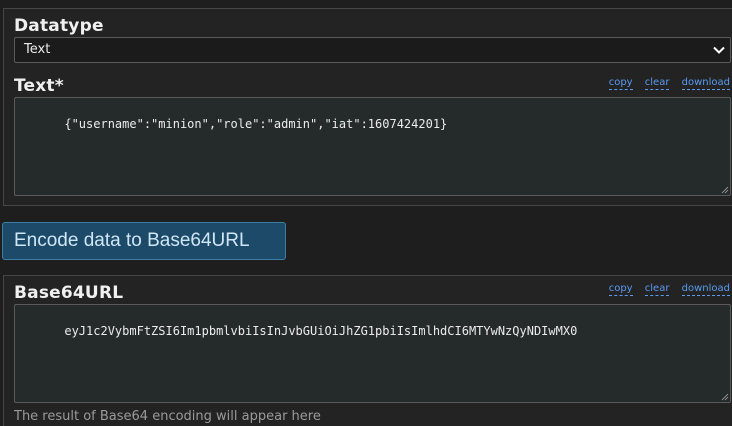  What do you see at coordinates (69, 293) in the screenshot?
I see `output-label: Base64URL` at bounding box center [69, 293].